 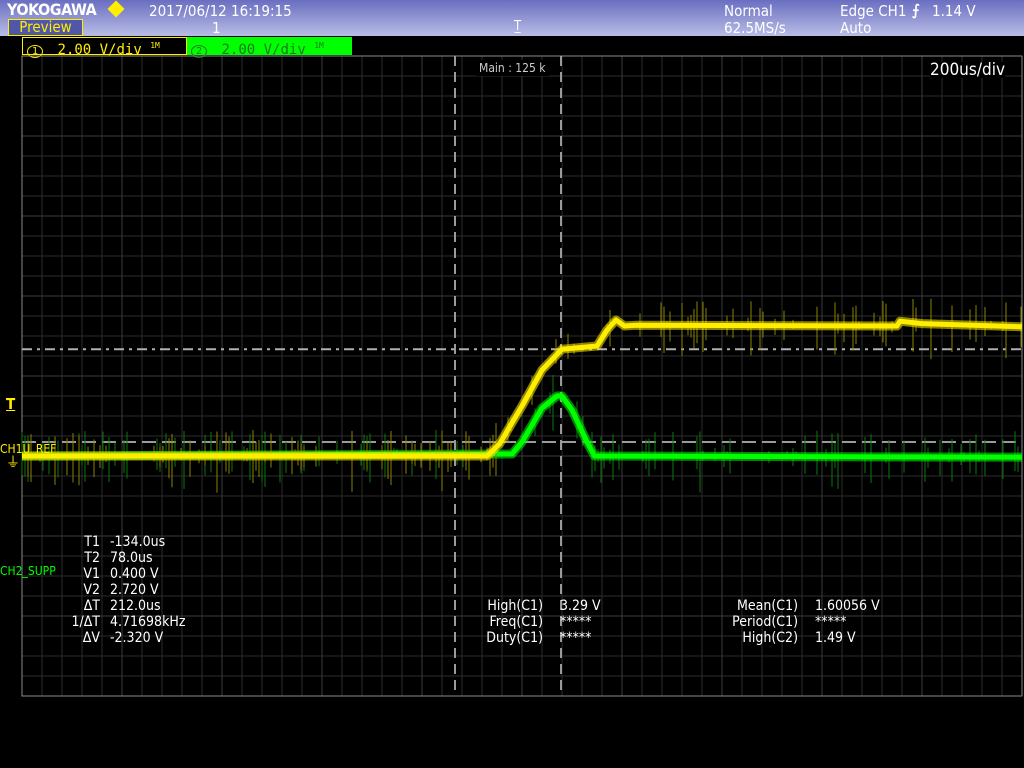 I want to click on measurement-label: Duty(C1), so click(x=514, y=638).